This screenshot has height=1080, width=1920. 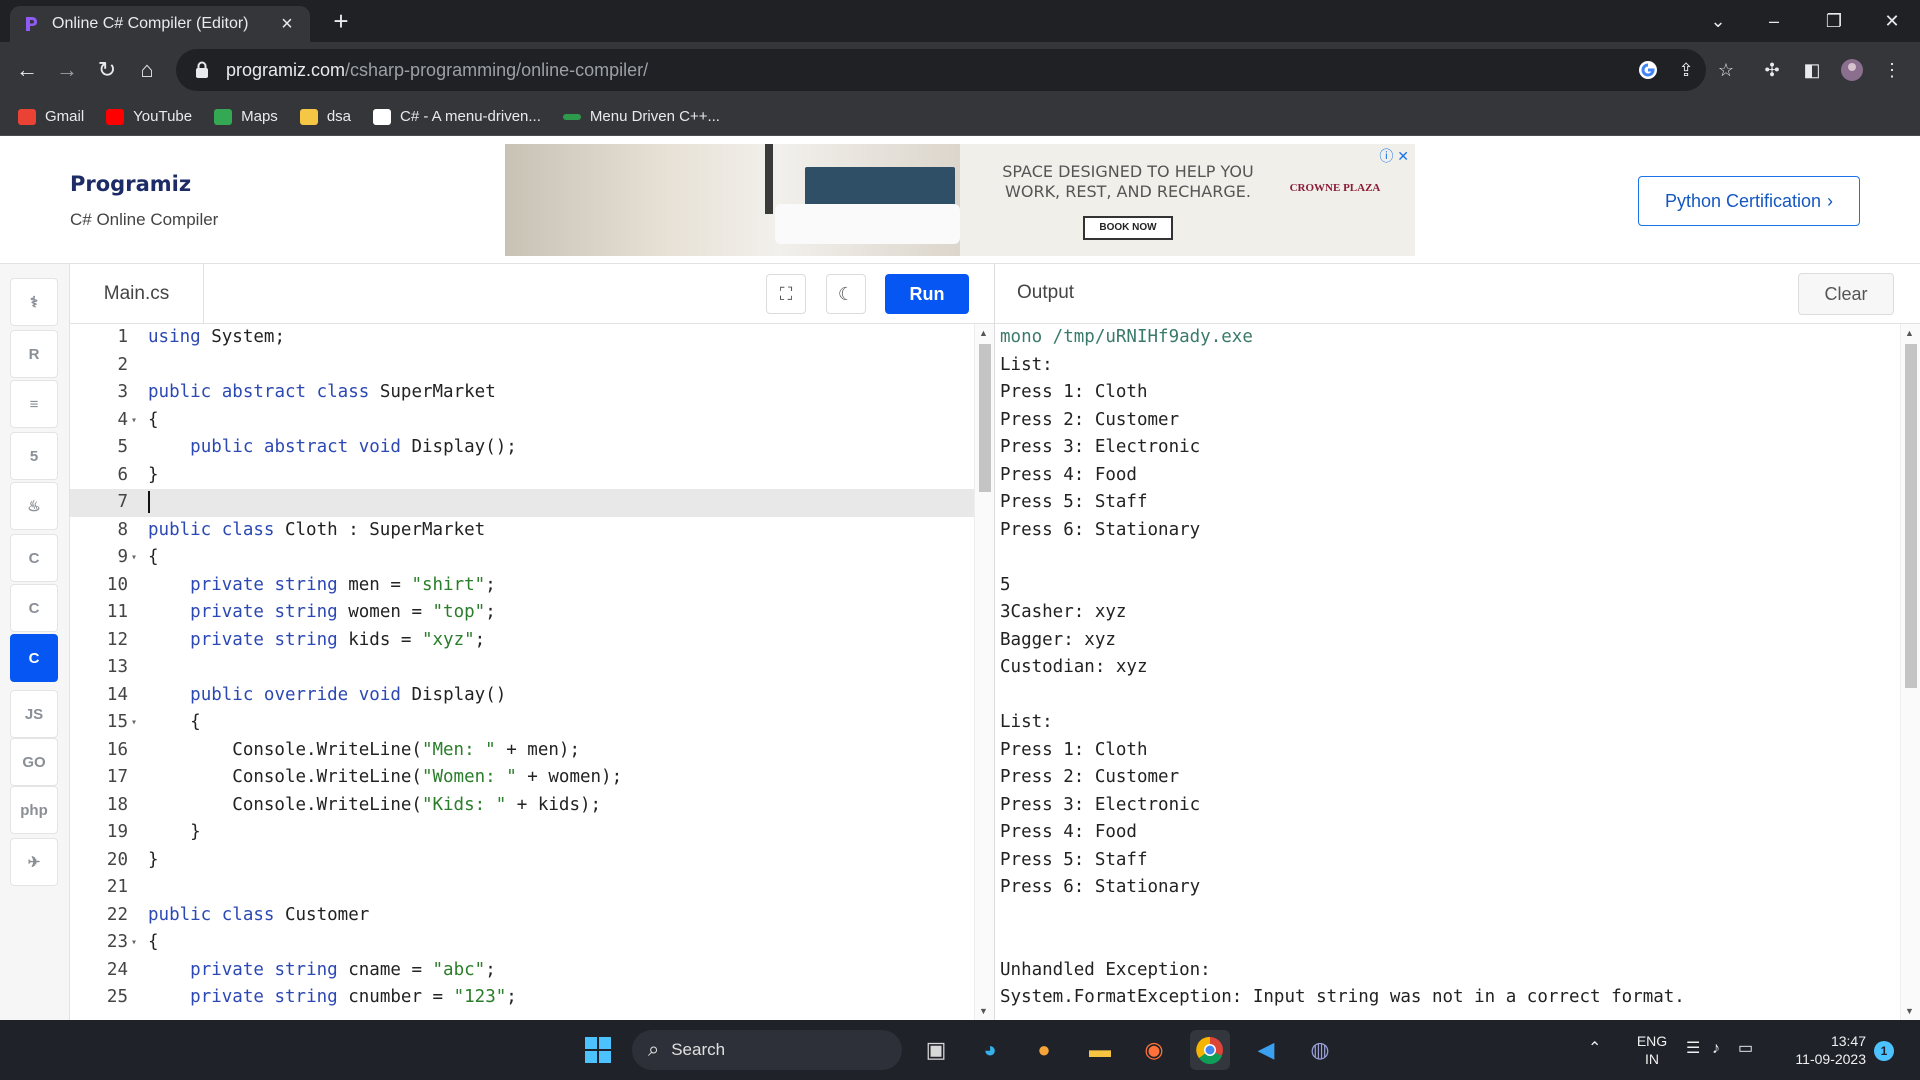 I want to click on code-line: 1 using System;, so click(x=522, y=338).